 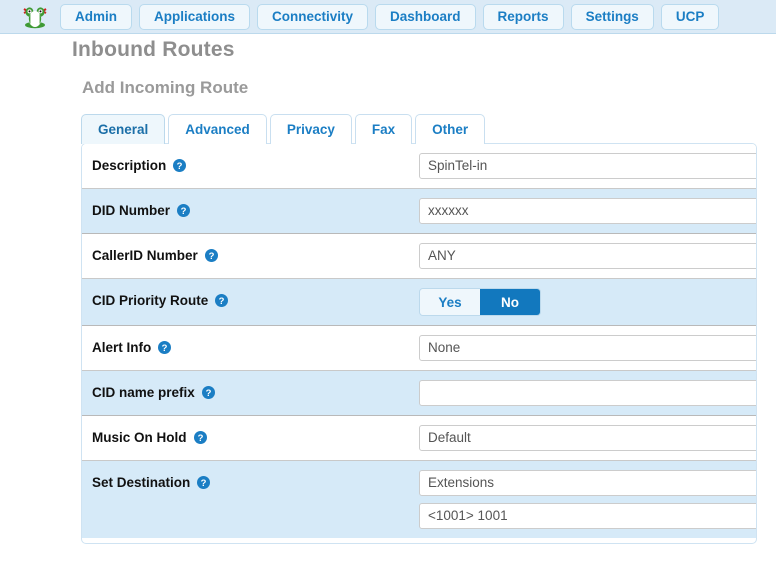 I want to click on callerid-number-input: ANY, so click(x=587, y=256).